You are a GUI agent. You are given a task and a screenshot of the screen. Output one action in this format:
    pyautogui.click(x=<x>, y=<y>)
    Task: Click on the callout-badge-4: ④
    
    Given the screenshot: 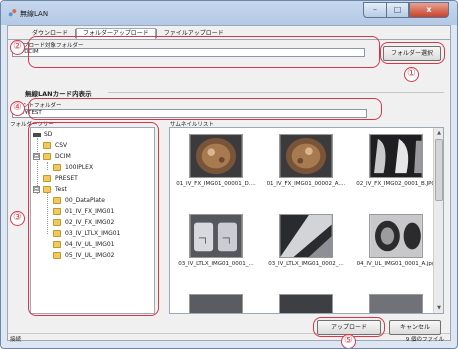 What is the action you would take?
    pyautogui.click(x=17, y=108)
    